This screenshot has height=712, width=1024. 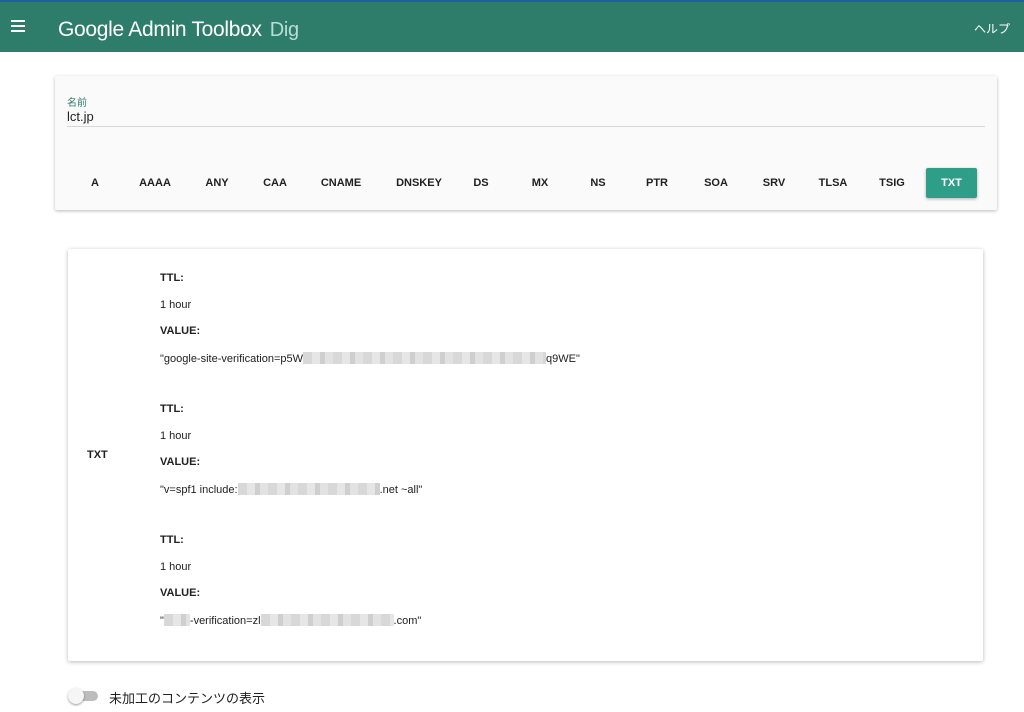 I want to click on type-button-ptr: PTR, so click(x=657, y=183).